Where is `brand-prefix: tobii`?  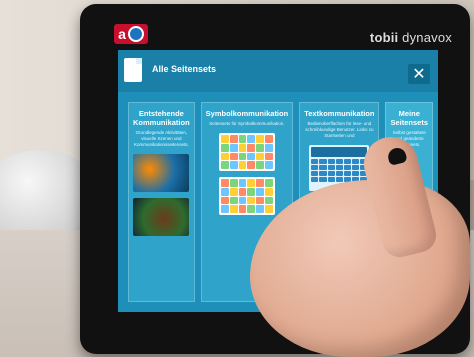
brand-prefix: tobii is located at coordinates (384, 37).